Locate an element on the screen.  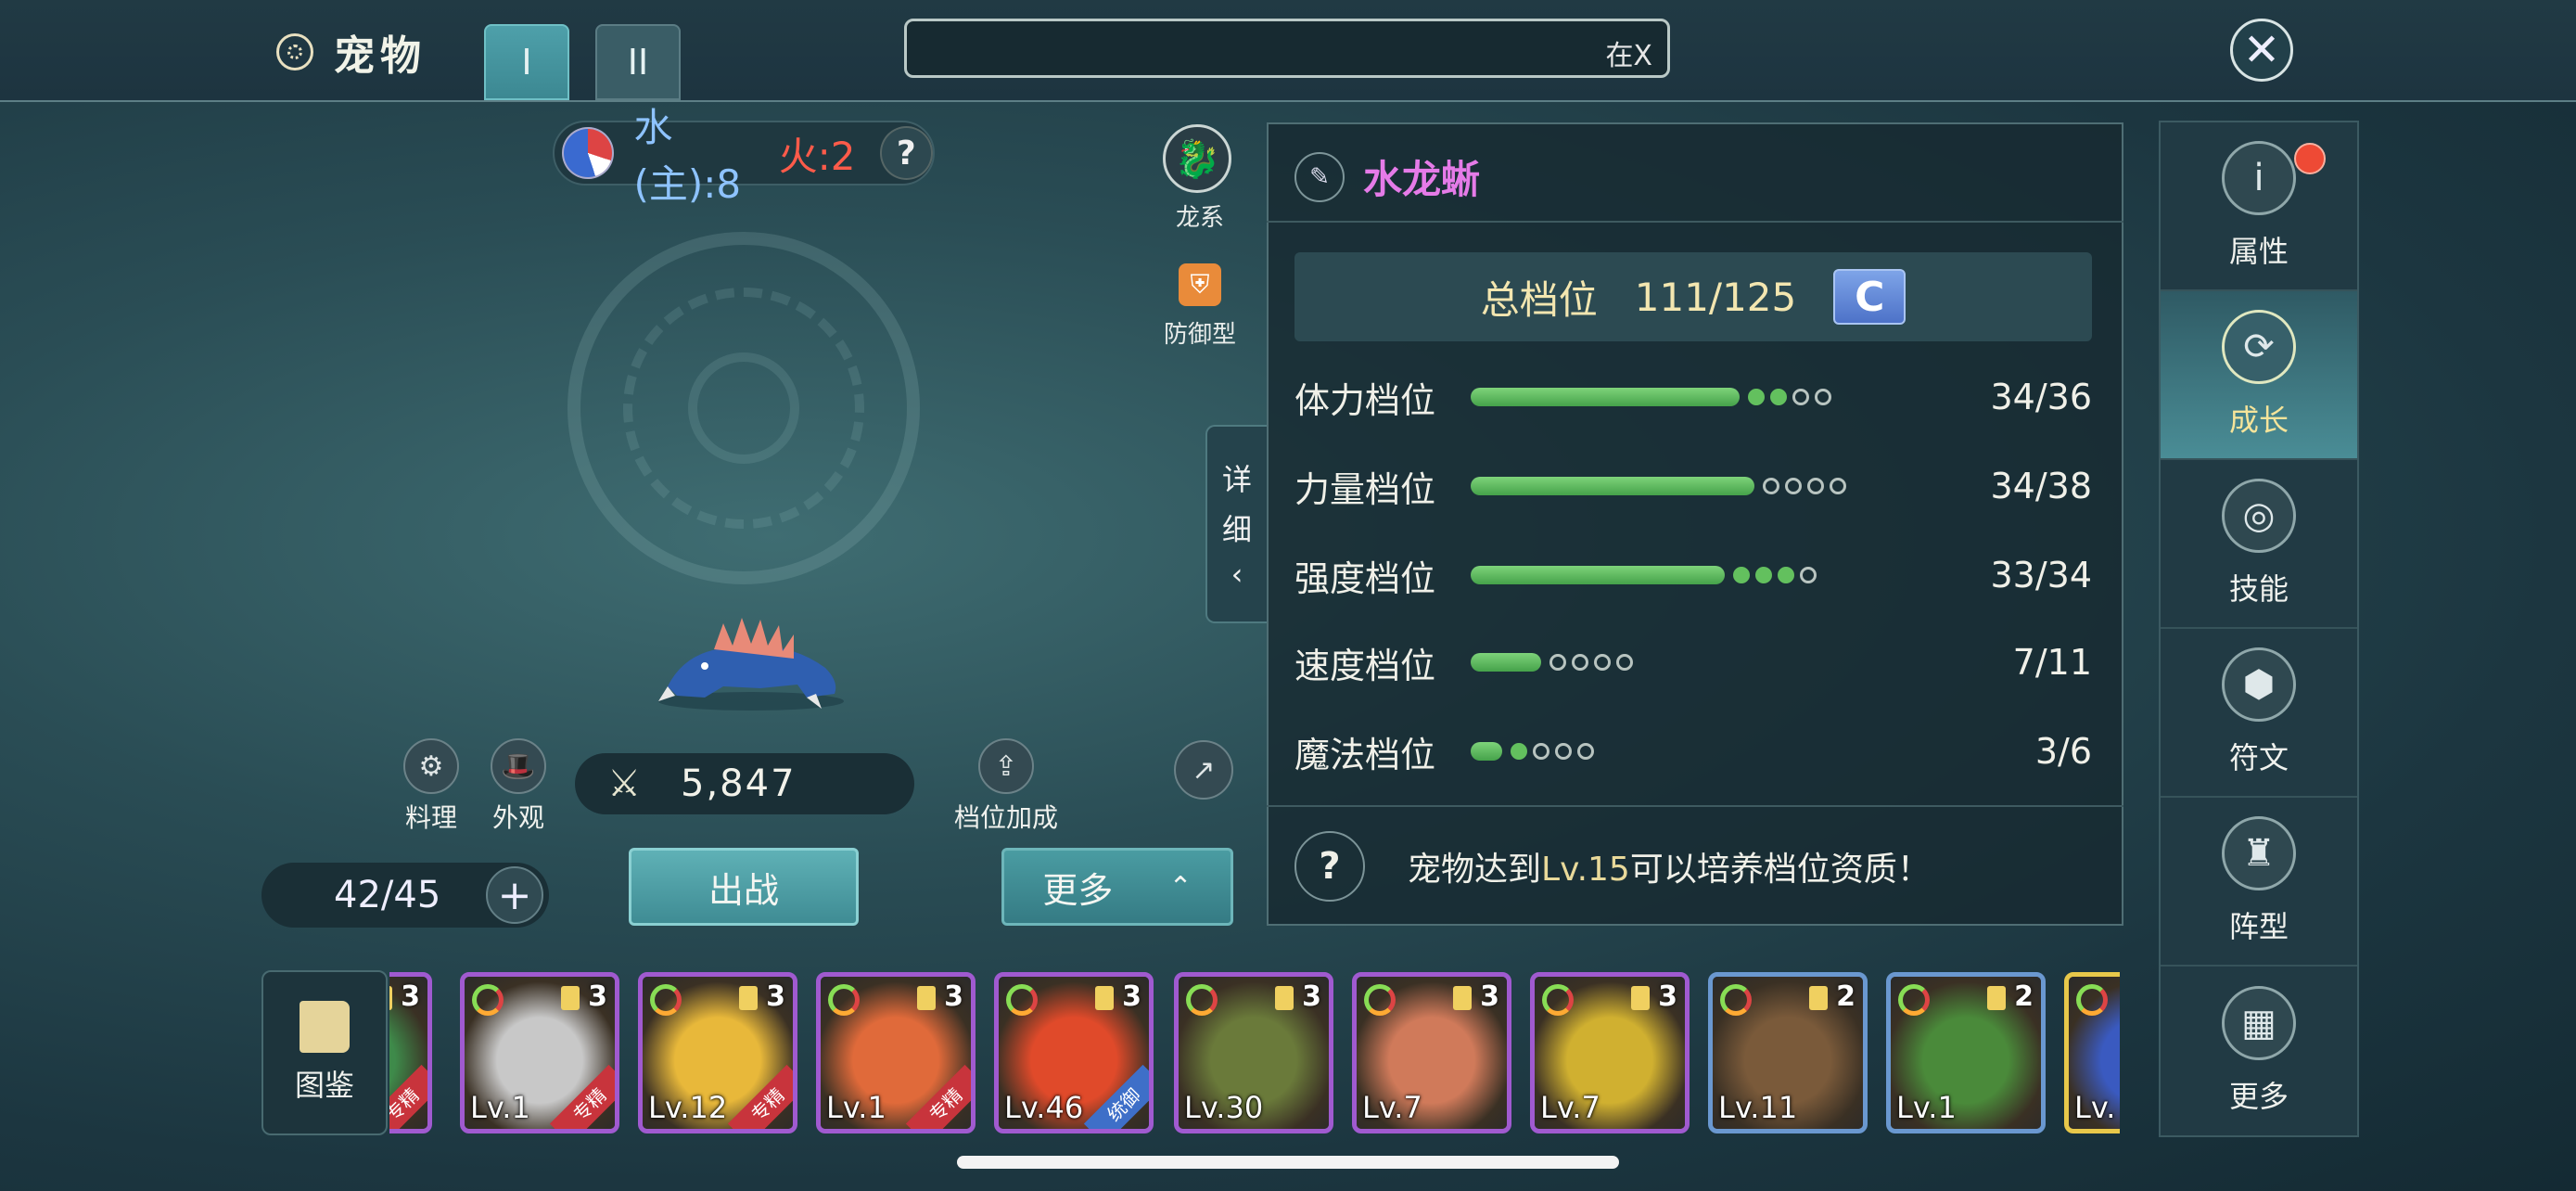
pet-card: Lv. is located at coordinates (2092, 1052).